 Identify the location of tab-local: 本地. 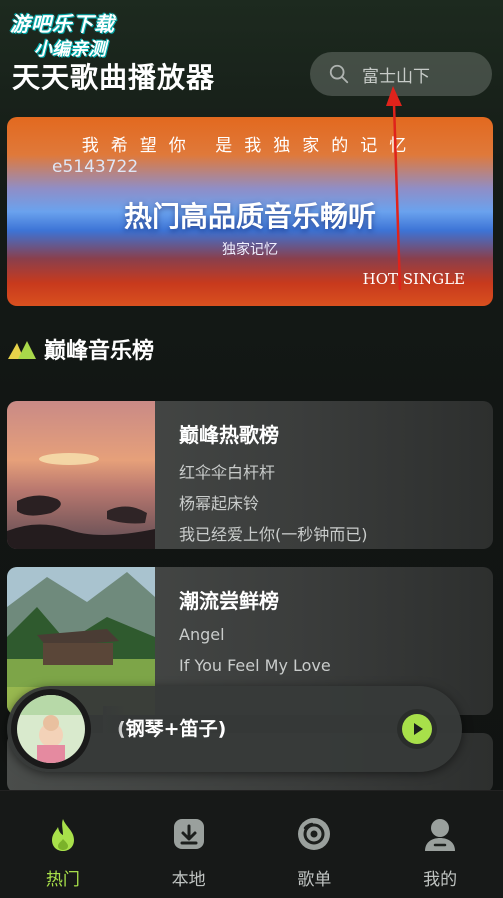
(189, 844).